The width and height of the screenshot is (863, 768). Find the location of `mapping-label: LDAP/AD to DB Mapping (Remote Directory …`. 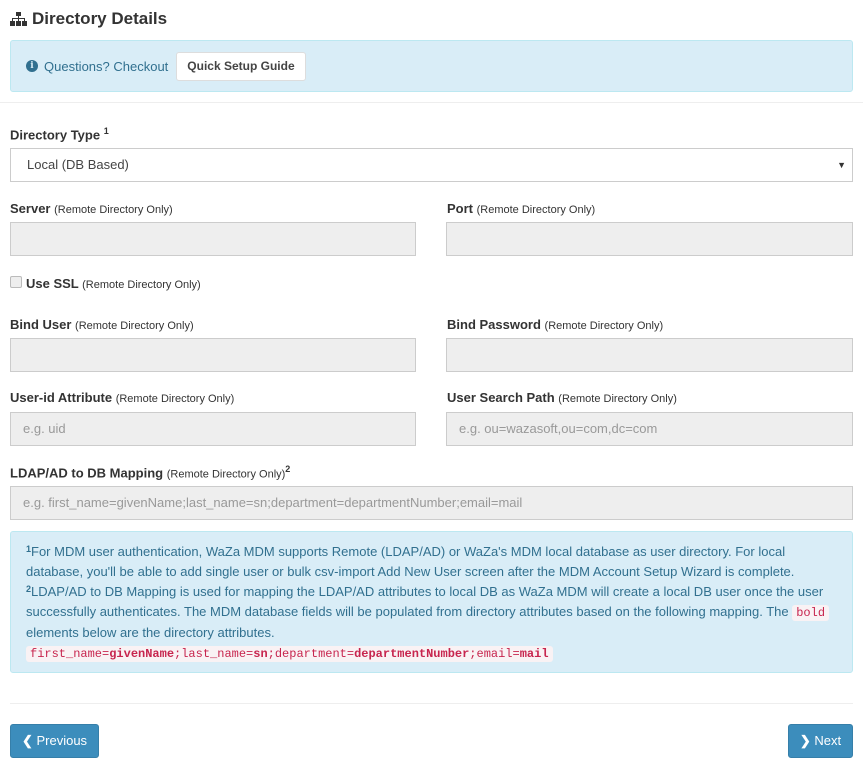

mapping-label: LDAP/AD to DB Mapping (Remote Directory … is located at coordinates (150, 472).